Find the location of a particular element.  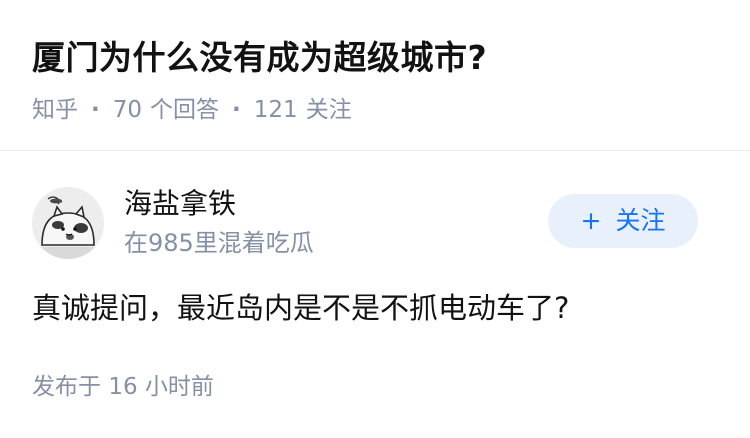

answer-count-label: 个回答 is located at coordinates (185, 109).